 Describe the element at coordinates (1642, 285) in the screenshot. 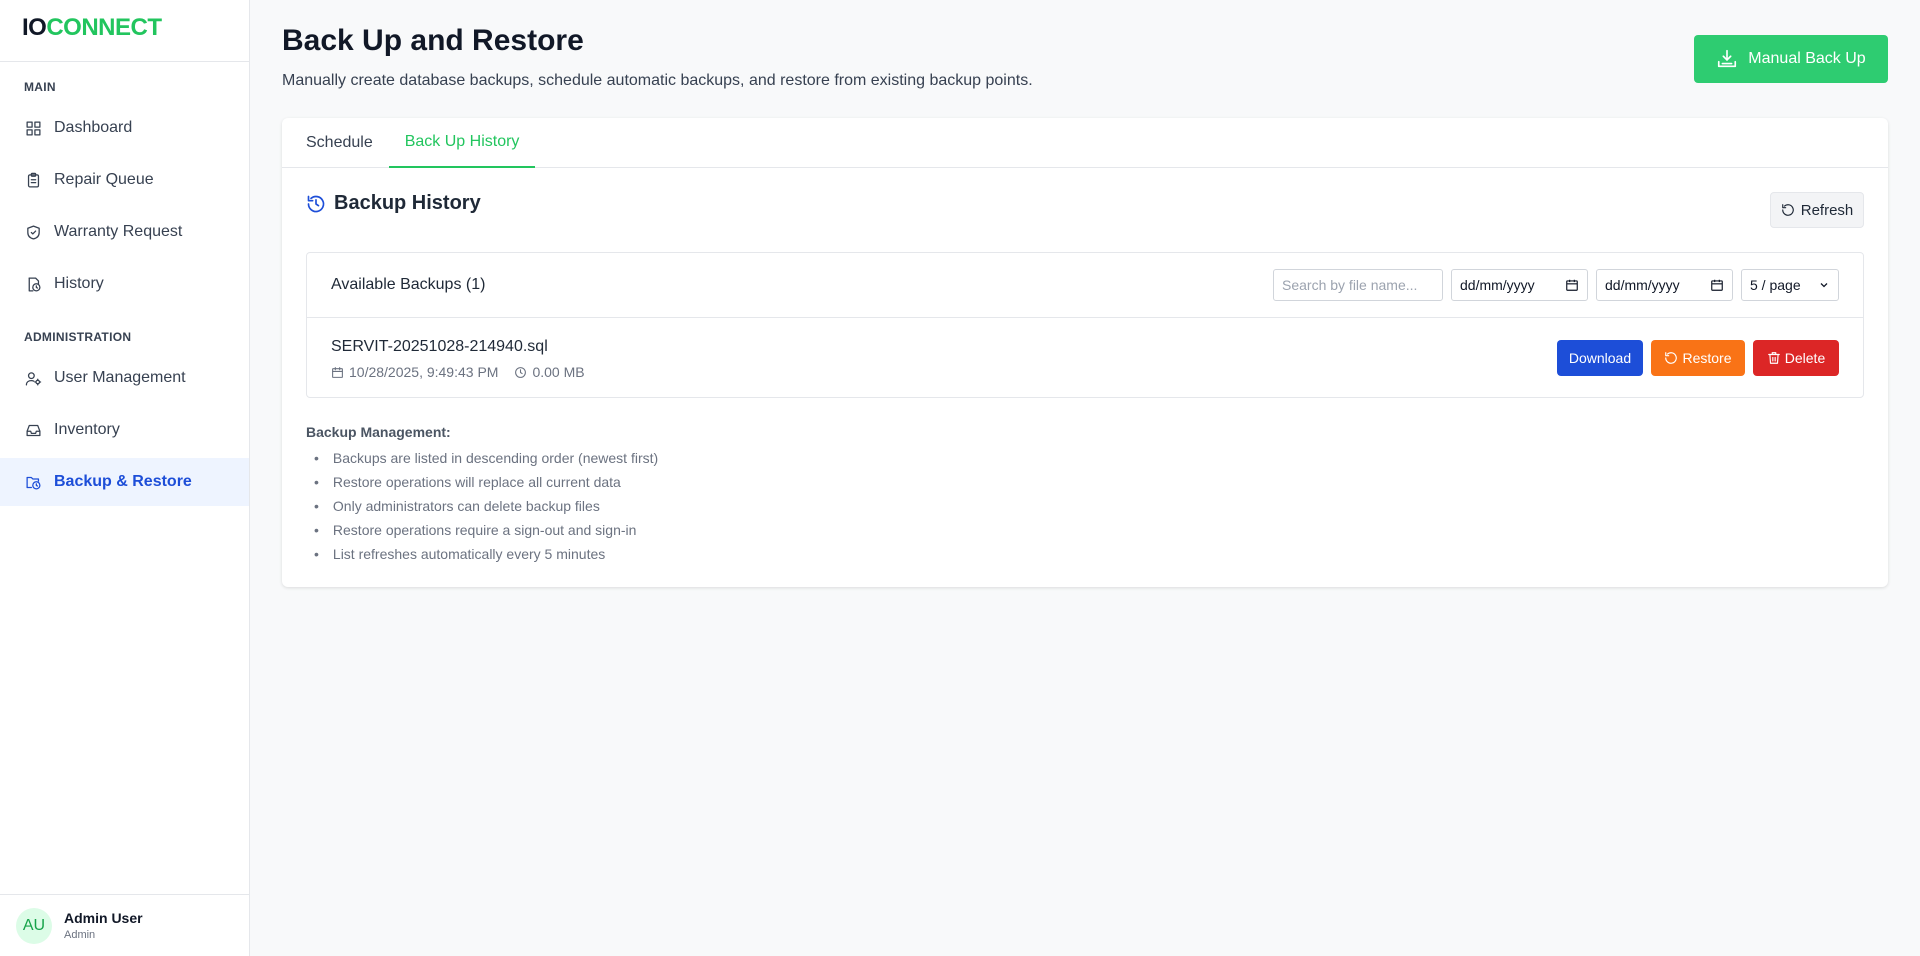

I see `date-to-value: dd/mm/yyyy` at that location.